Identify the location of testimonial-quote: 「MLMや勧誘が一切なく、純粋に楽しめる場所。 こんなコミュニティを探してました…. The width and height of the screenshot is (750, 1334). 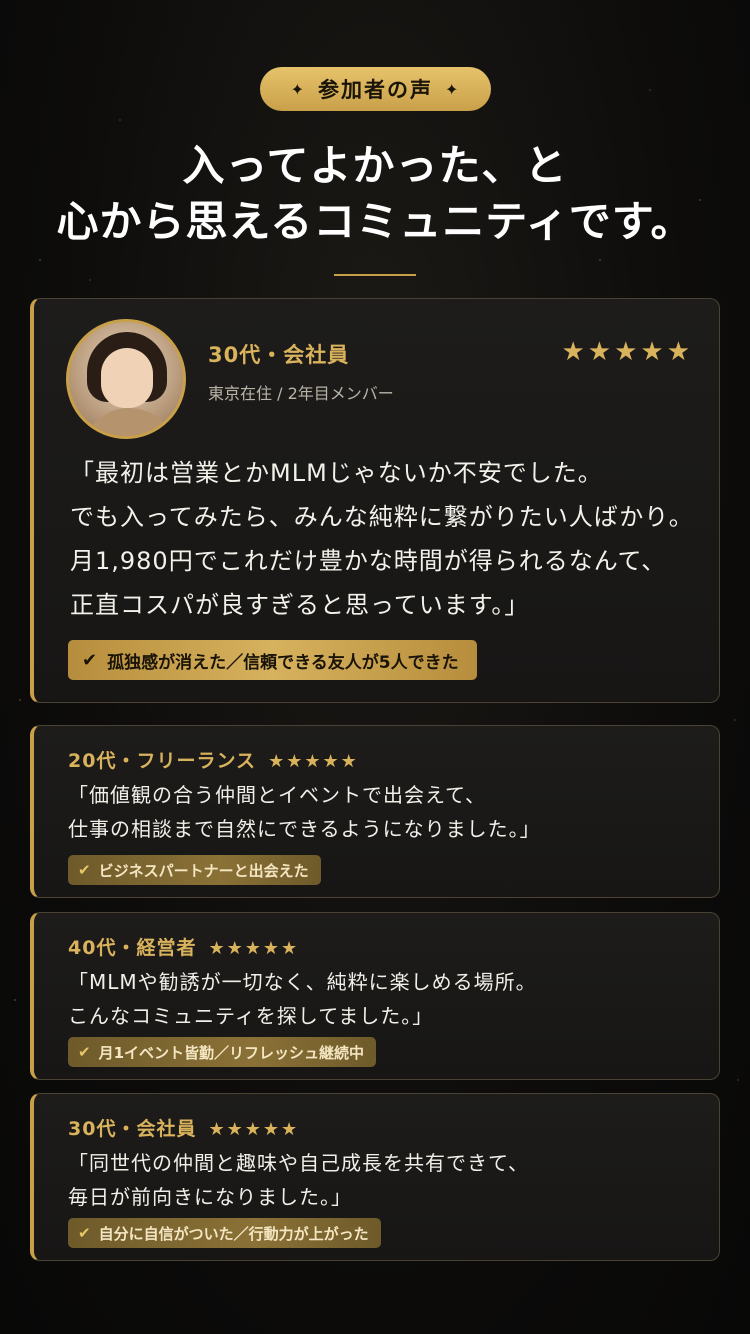
(302, 999).